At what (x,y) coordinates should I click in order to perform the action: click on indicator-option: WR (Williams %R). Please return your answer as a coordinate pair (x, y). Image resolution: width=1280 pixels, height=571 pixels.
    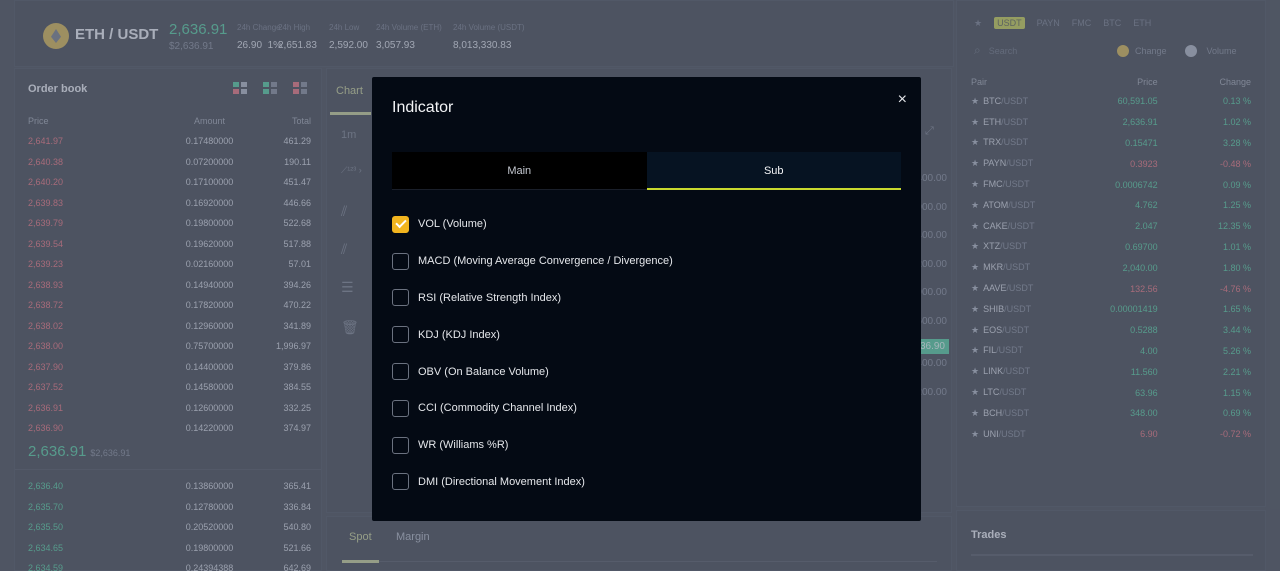
    Looking at the image, I should click on (532, 445).